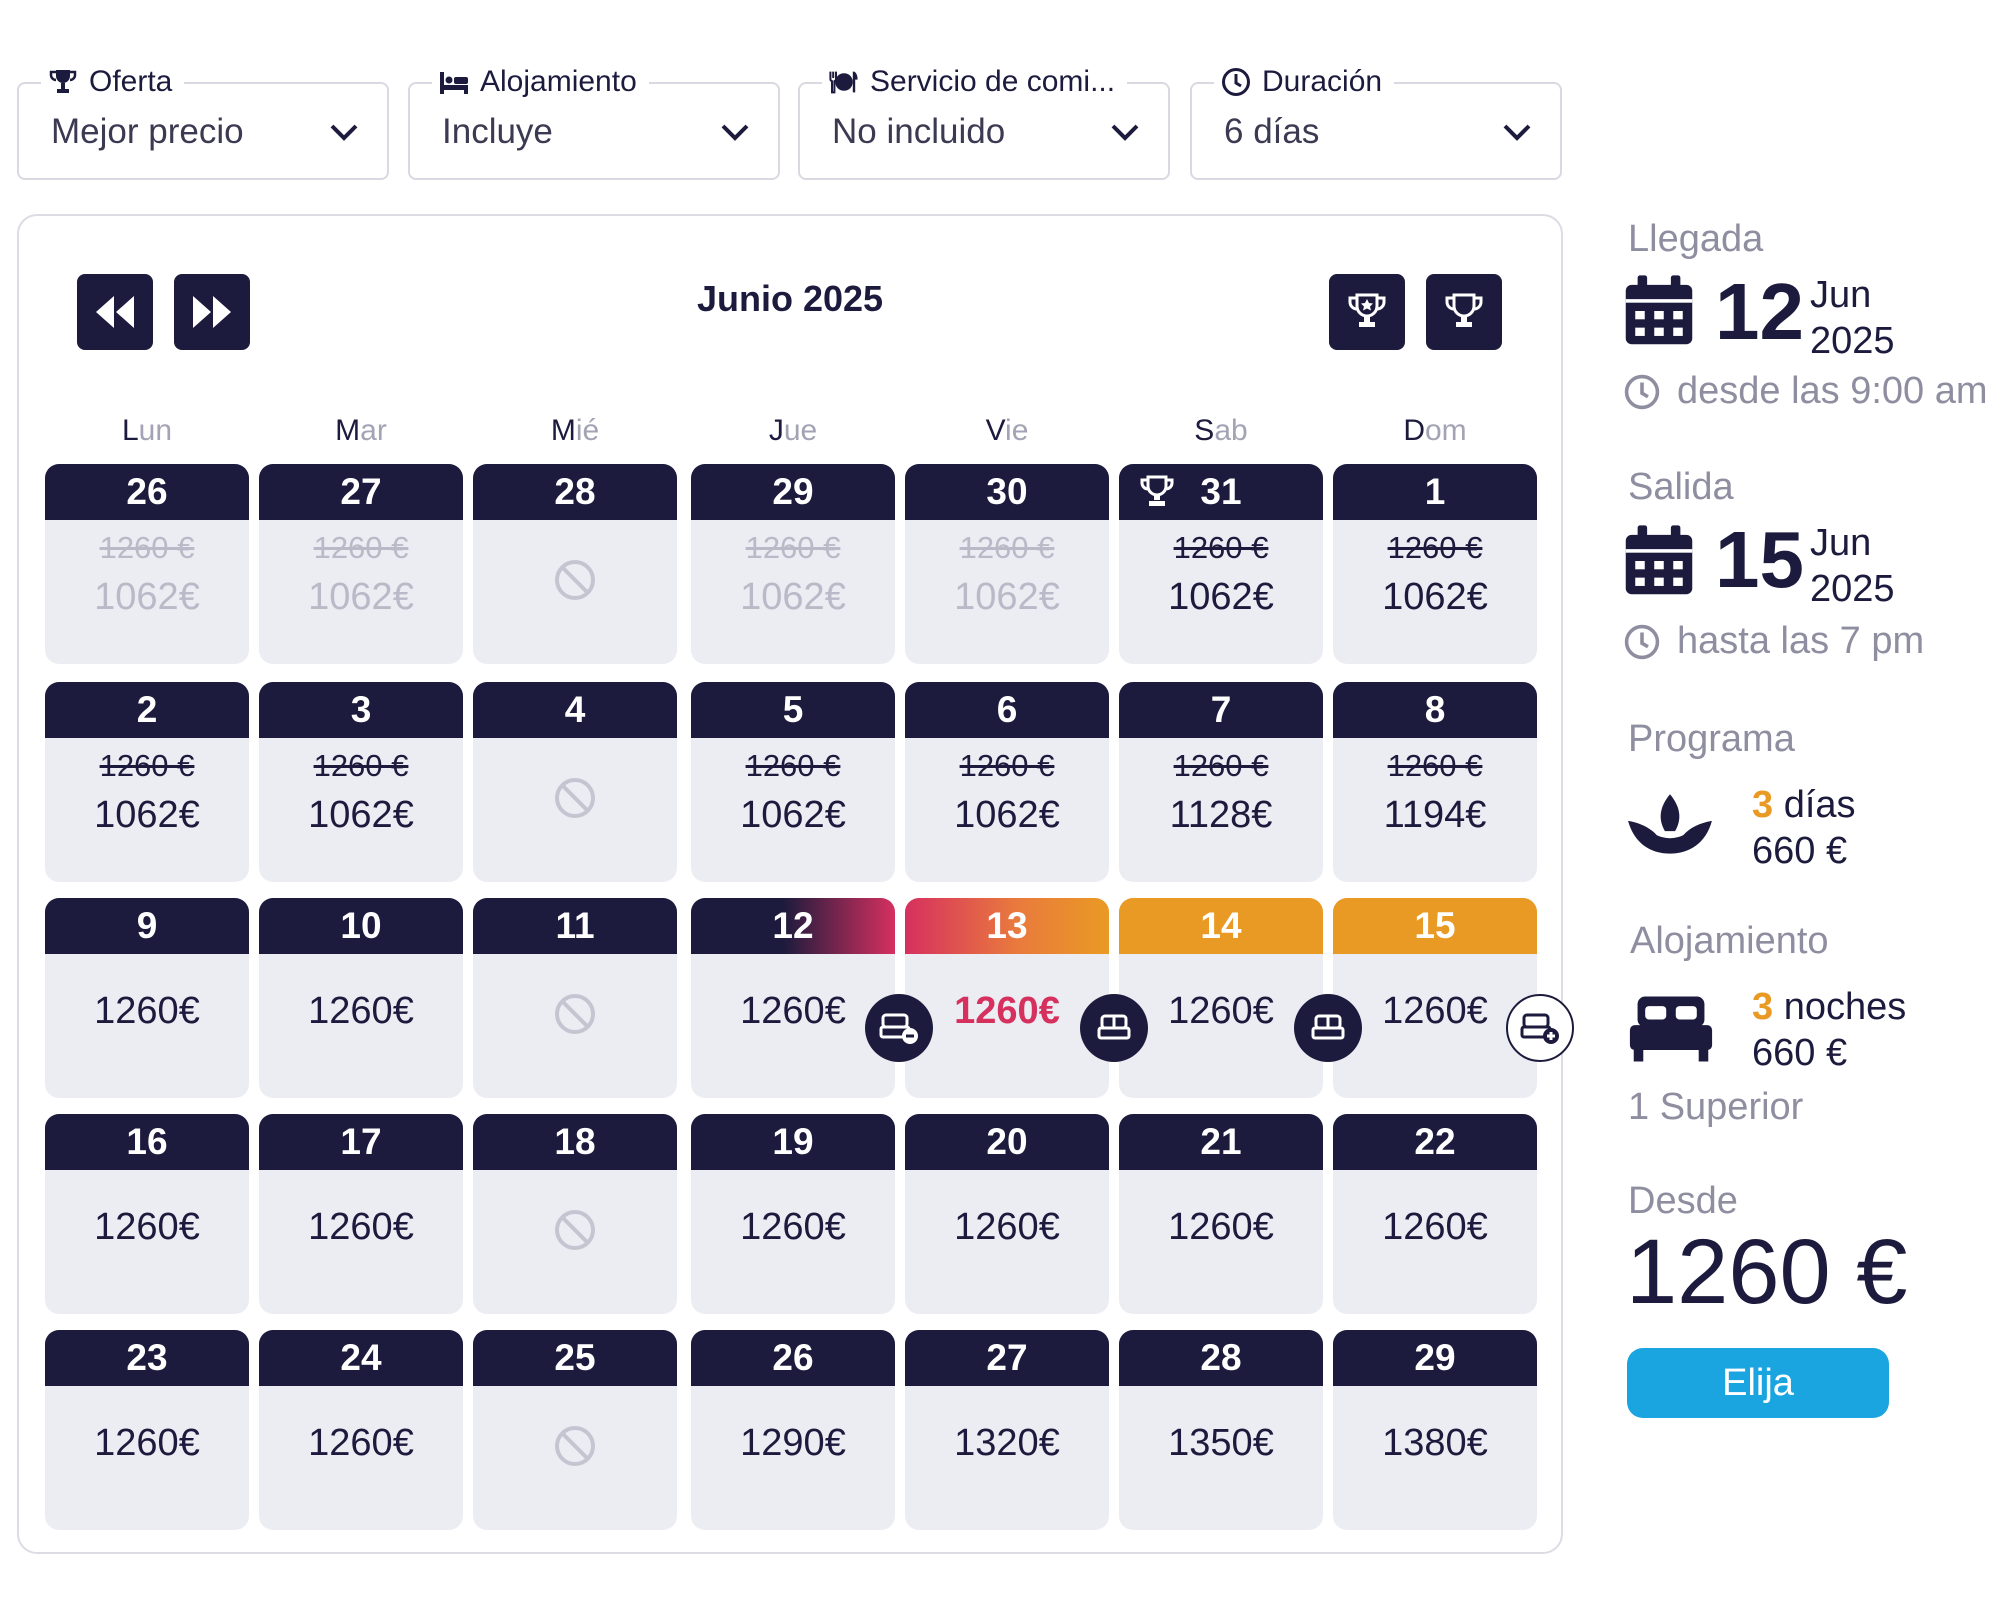 The width and height of the screenshot is (2001, 1611). Describe the element at coordinates (147, 998) in the screenshot. I see `calendar-day: 9 1260€` at that location.